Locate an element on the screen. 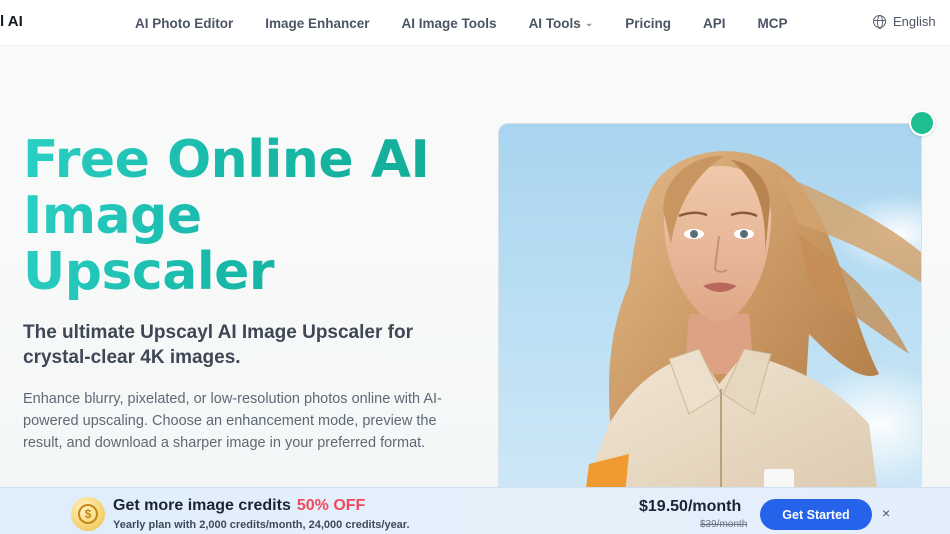 The image size is (950, 534). coin-symbol: $ is located at coordinates (88, 514).